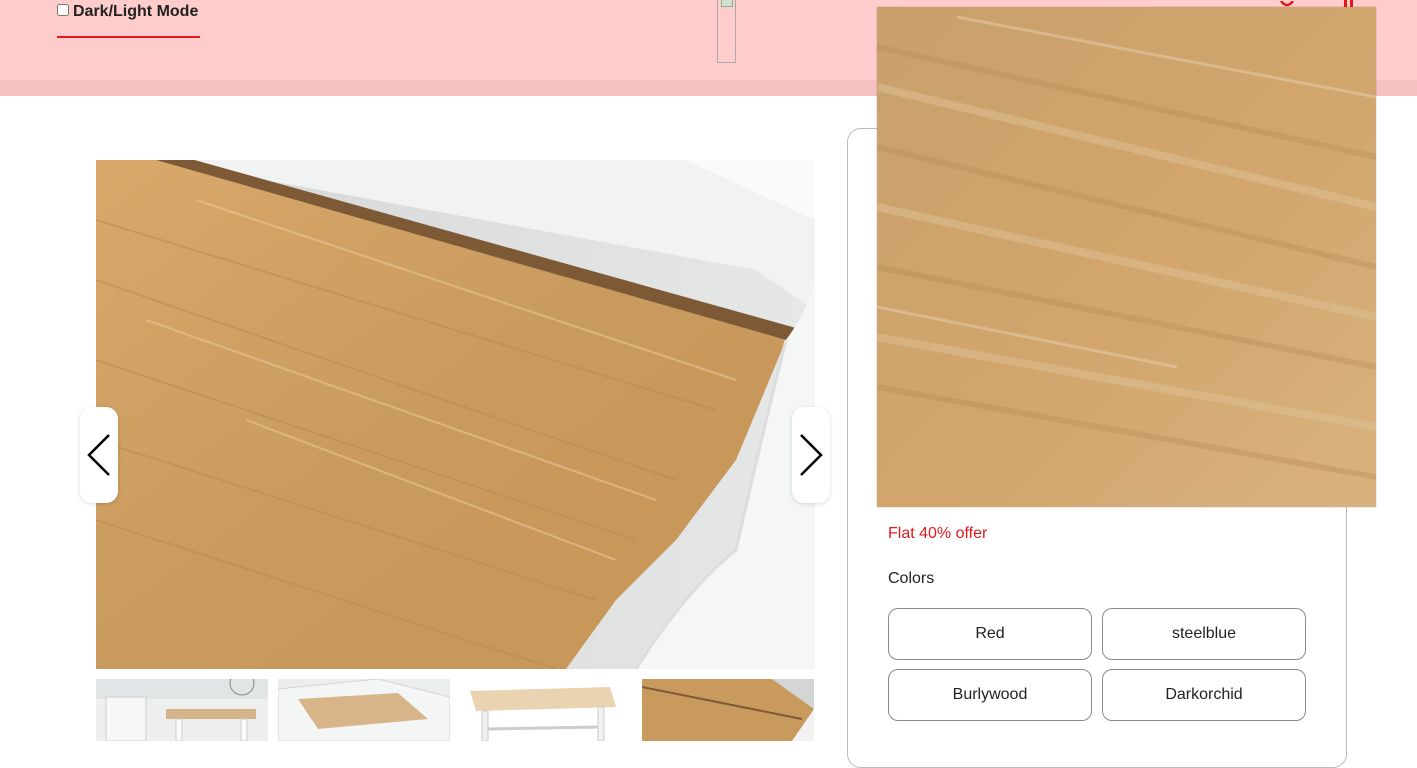 This screenshot has width=1417, height=768. I want to click on gallery-next-button, so click(811, 455).